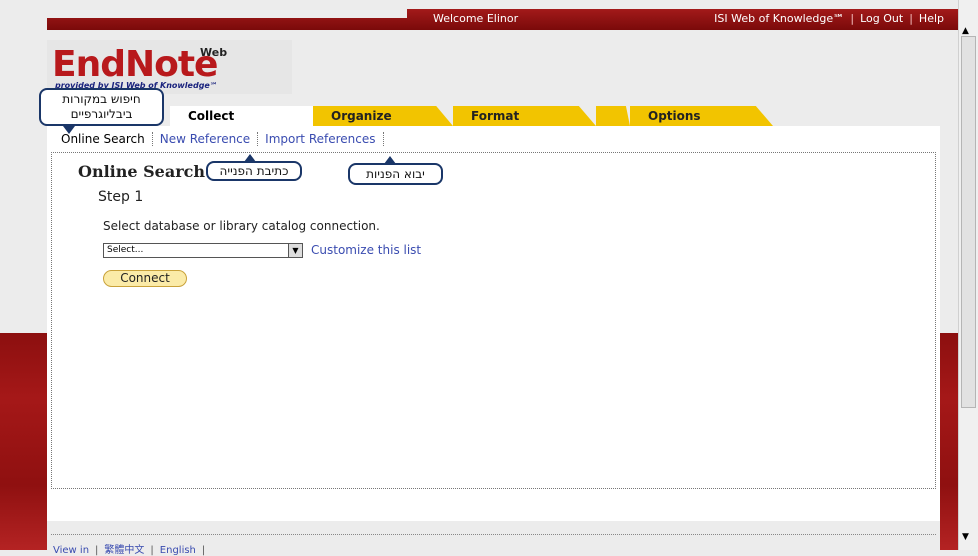 The image size is (978, 556). Describe the element at coordinates (881, 18) in the screenshot. I see `log-out-link: Log Out` at that location.